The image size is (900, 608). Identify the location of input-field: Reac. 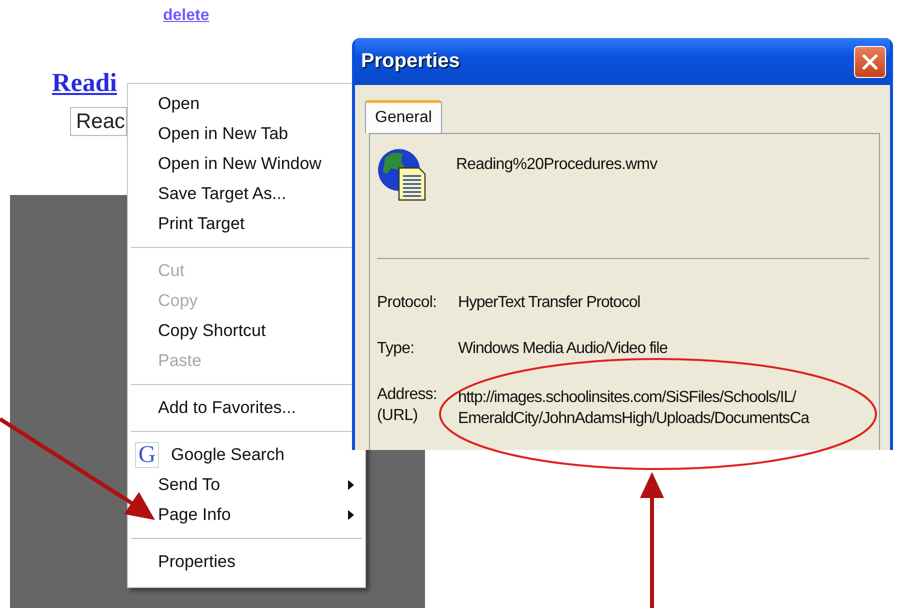
(98, 121).